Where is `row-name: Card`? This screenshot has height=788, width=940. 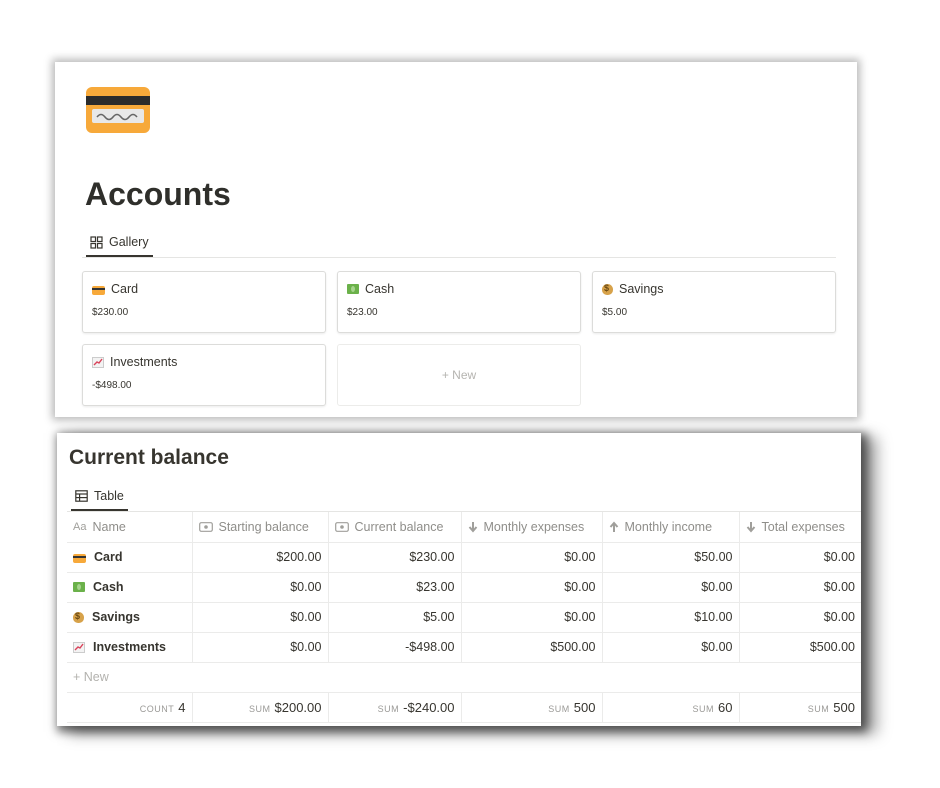 row-name: Card is located at coordinates (108, 557).